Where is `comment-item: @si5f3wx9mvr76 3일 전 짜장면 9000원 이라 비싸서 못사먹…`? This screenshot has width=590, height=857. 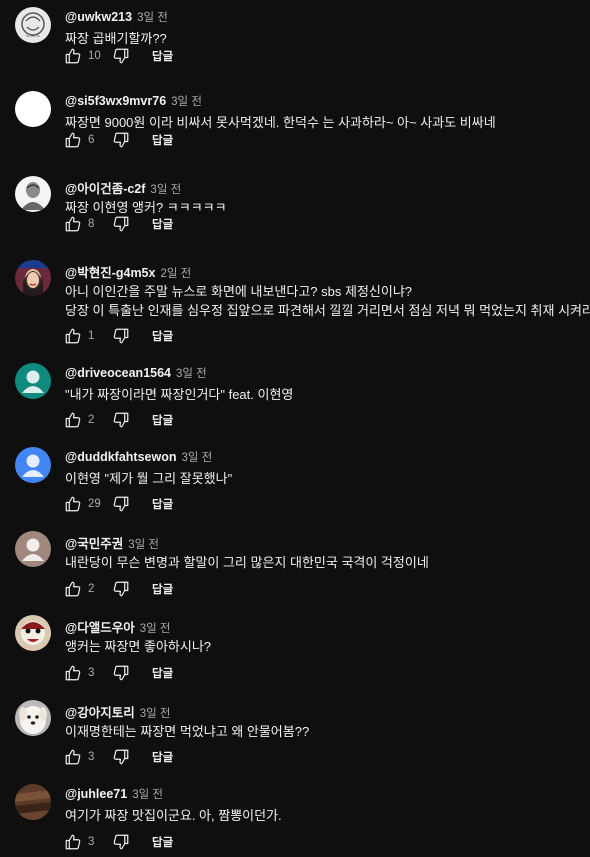
comment-item: @si5f3wx9mvr76 3일 전 짜장면 9000원 이라 비싸서 못사먹… is located at coordinates (295, 121).